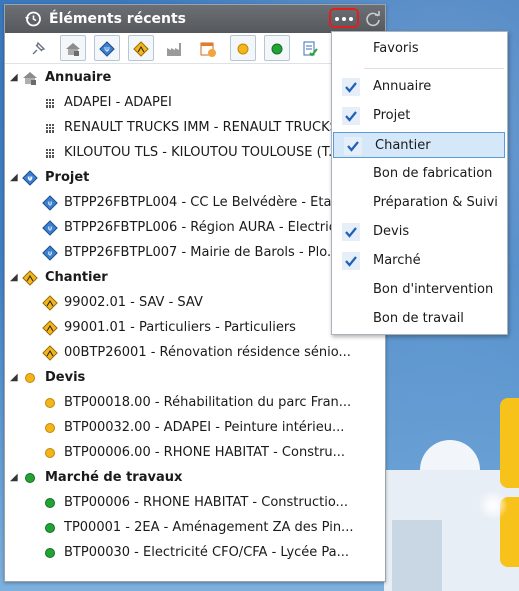 The image size is (519, 591). I want to click on filter-toolbar: Ψ, so click(195, 48).